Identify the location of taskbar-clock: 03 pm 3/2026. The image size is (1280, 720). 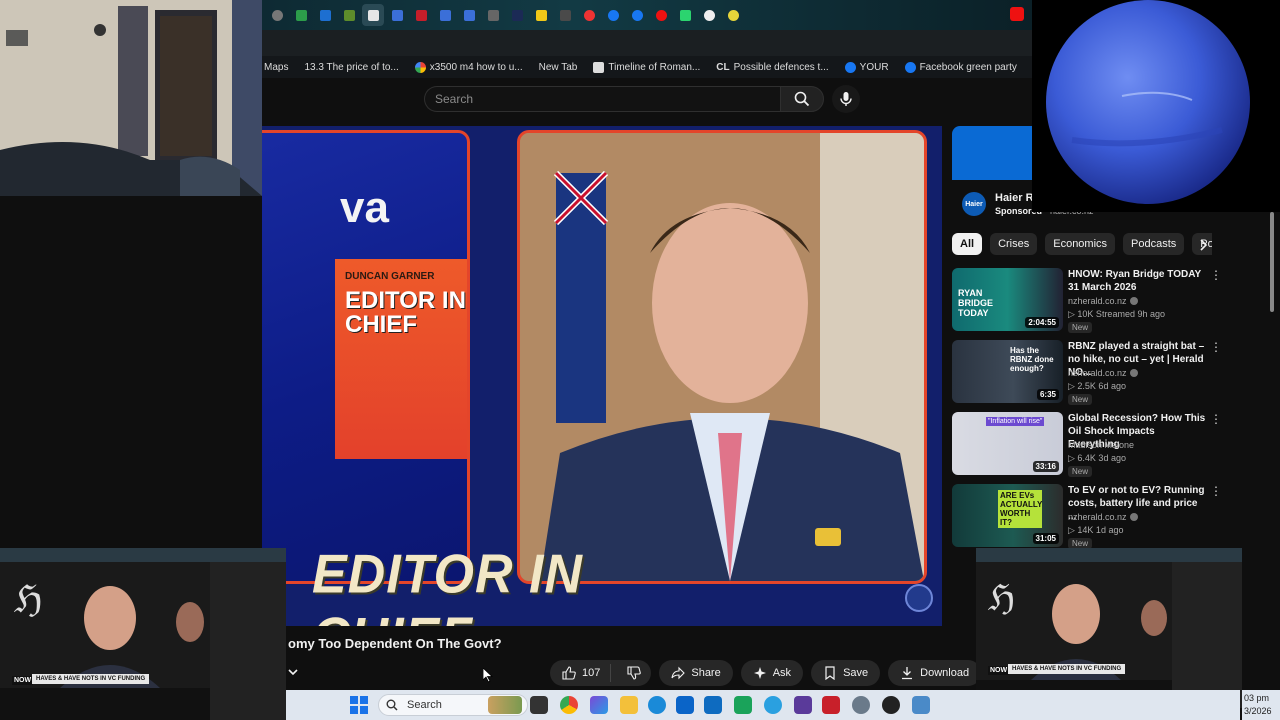
(1261, 705).